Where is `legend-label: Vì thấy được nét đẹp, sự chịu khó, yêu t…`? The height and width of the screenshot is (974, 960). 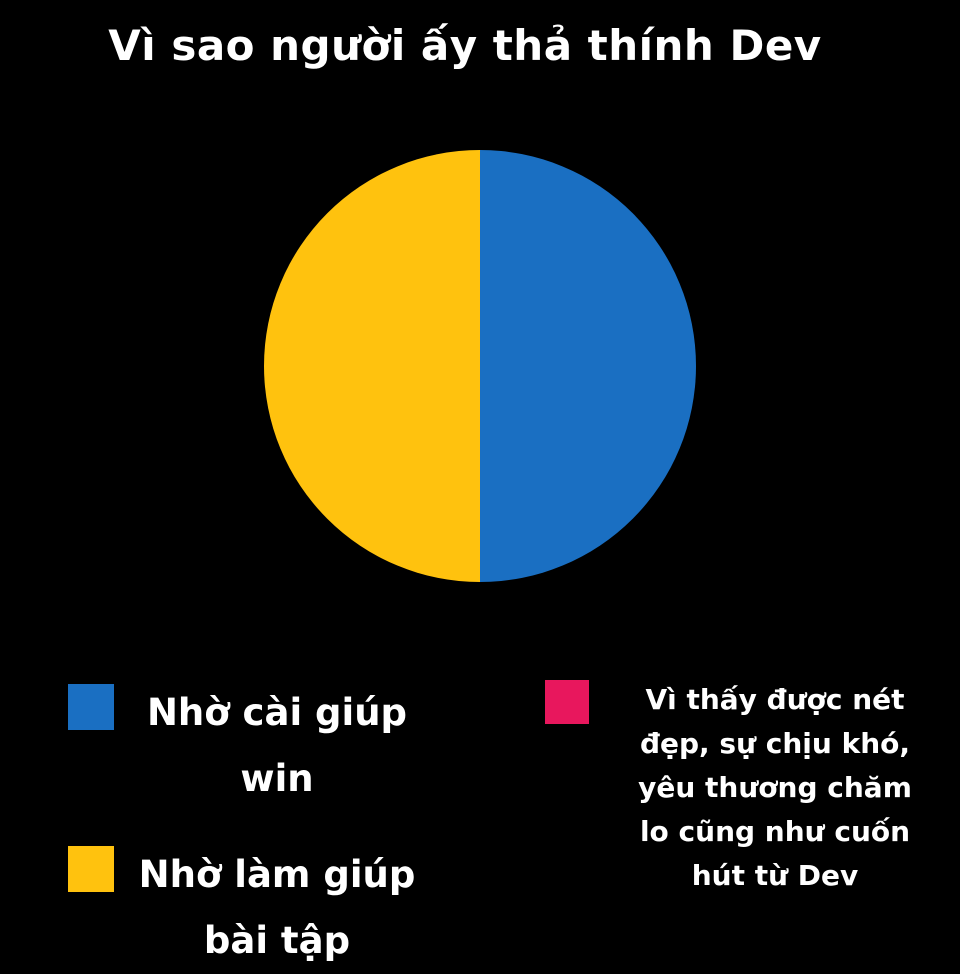 legend-label: Vì thấy được nét đẹp, sự chịu khó, yêu t… is located at coordinates (775, 787).